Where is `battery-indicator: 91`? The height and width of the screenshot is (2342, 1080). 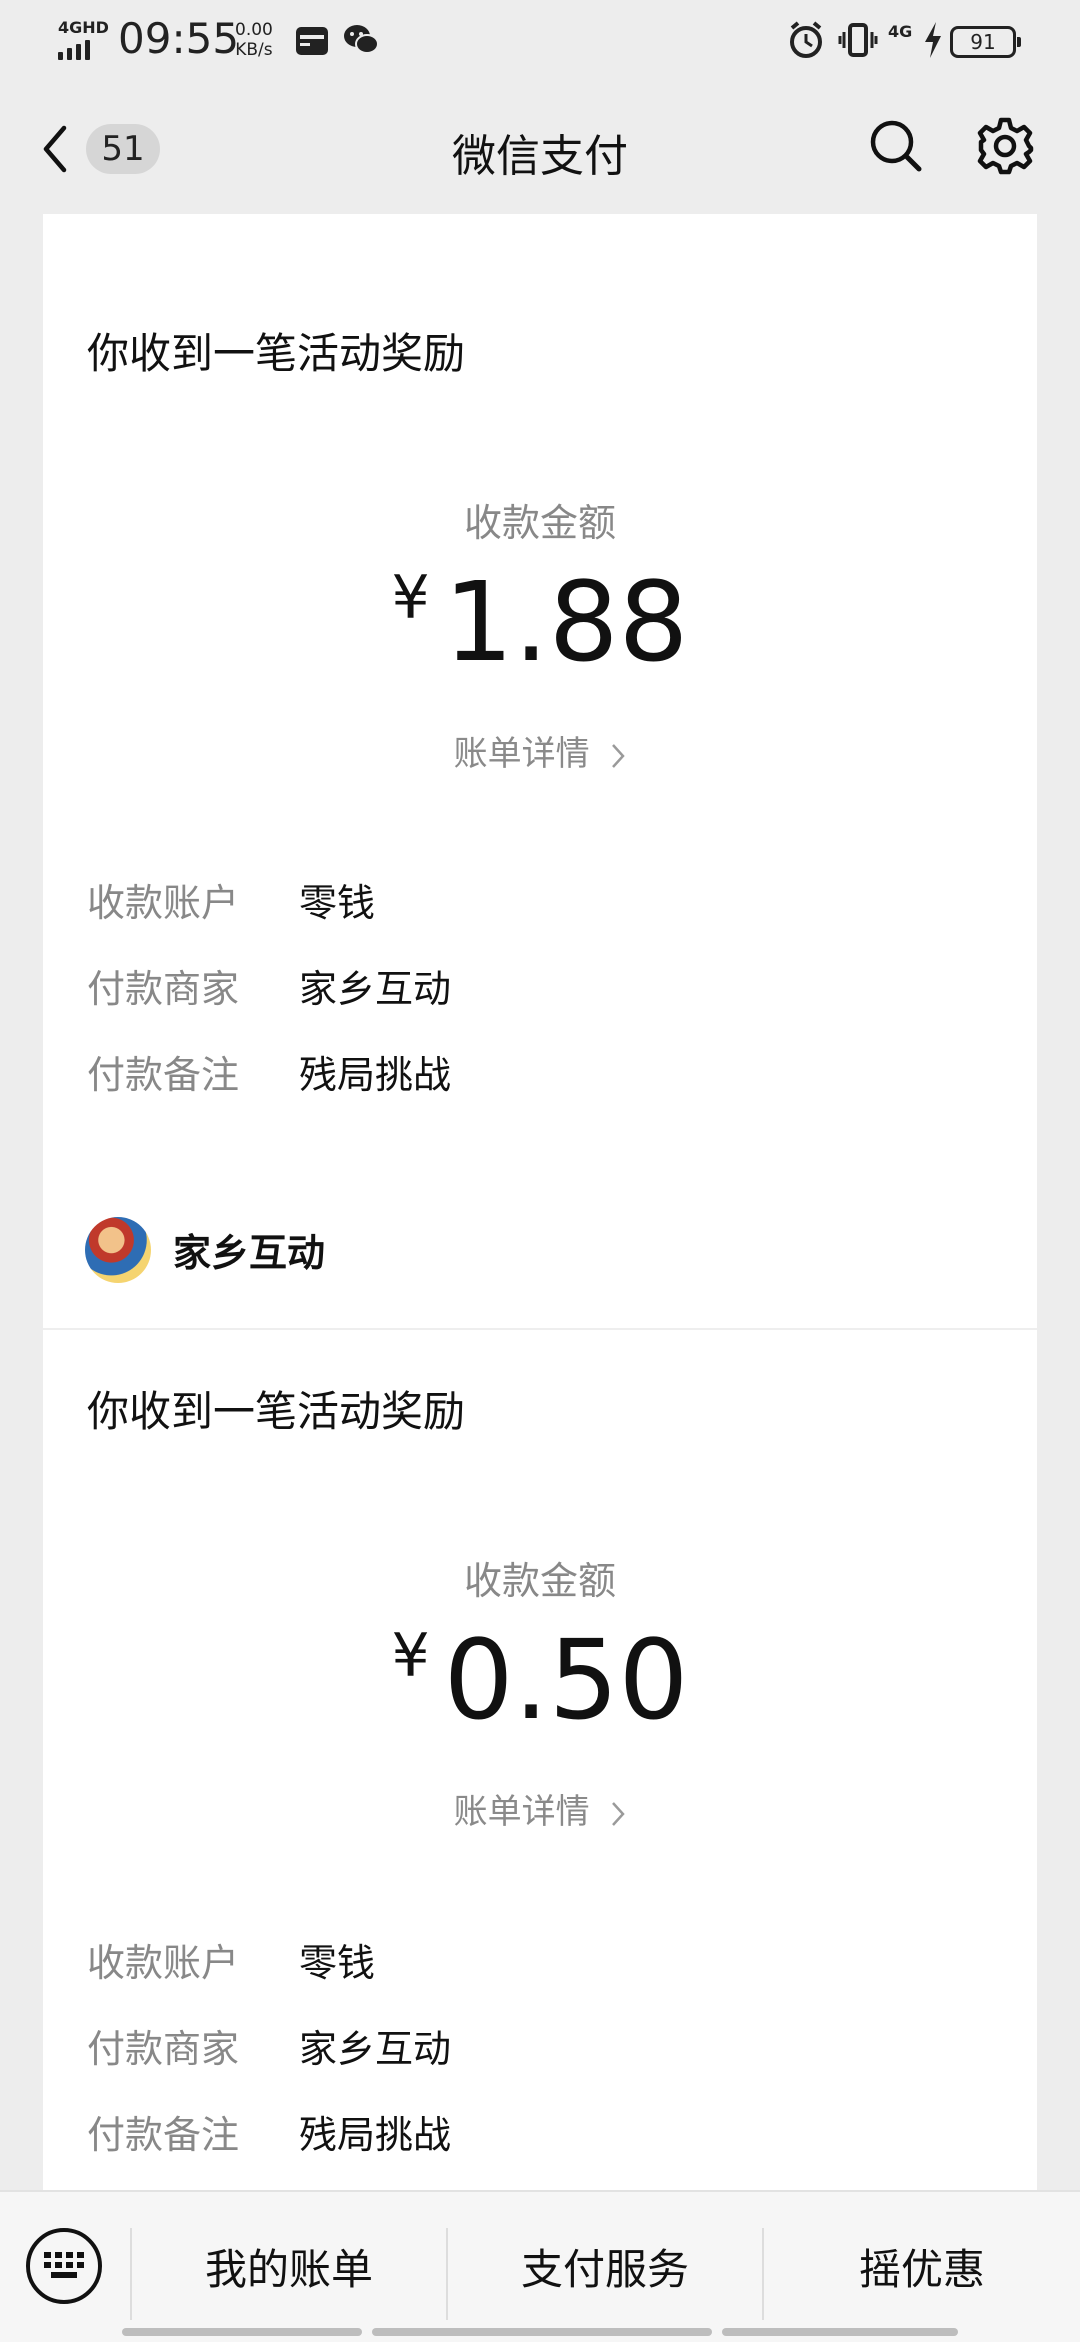 battery-indicator: 91 is located at coordinates (985, 42).